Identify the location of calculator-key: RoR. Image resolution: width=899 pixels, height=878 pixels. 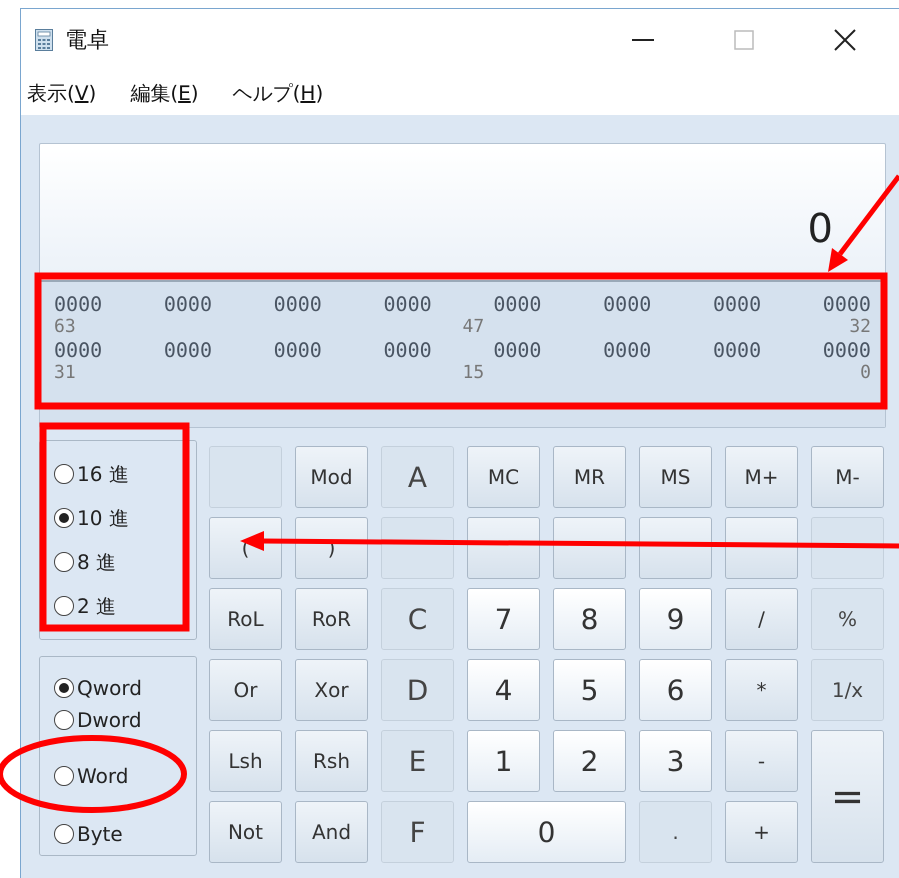
(331, 619).